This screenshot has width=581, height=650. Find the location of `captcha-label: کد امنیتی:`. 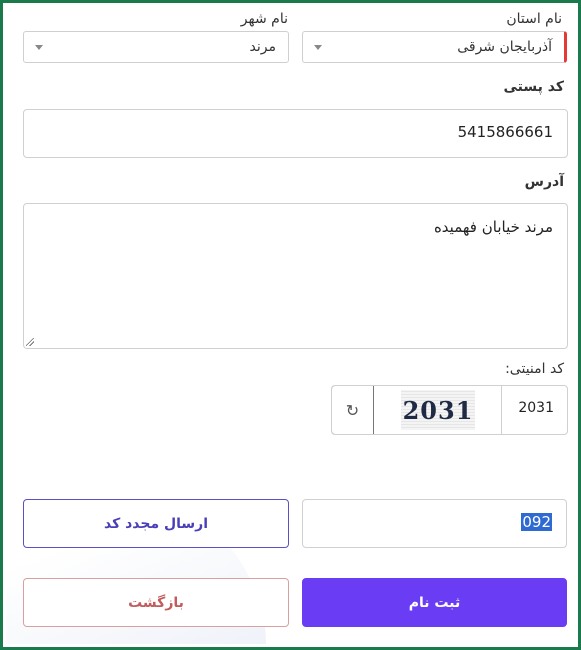

captcha-label: کد امنیتی: is located at coordinates (534, 369).